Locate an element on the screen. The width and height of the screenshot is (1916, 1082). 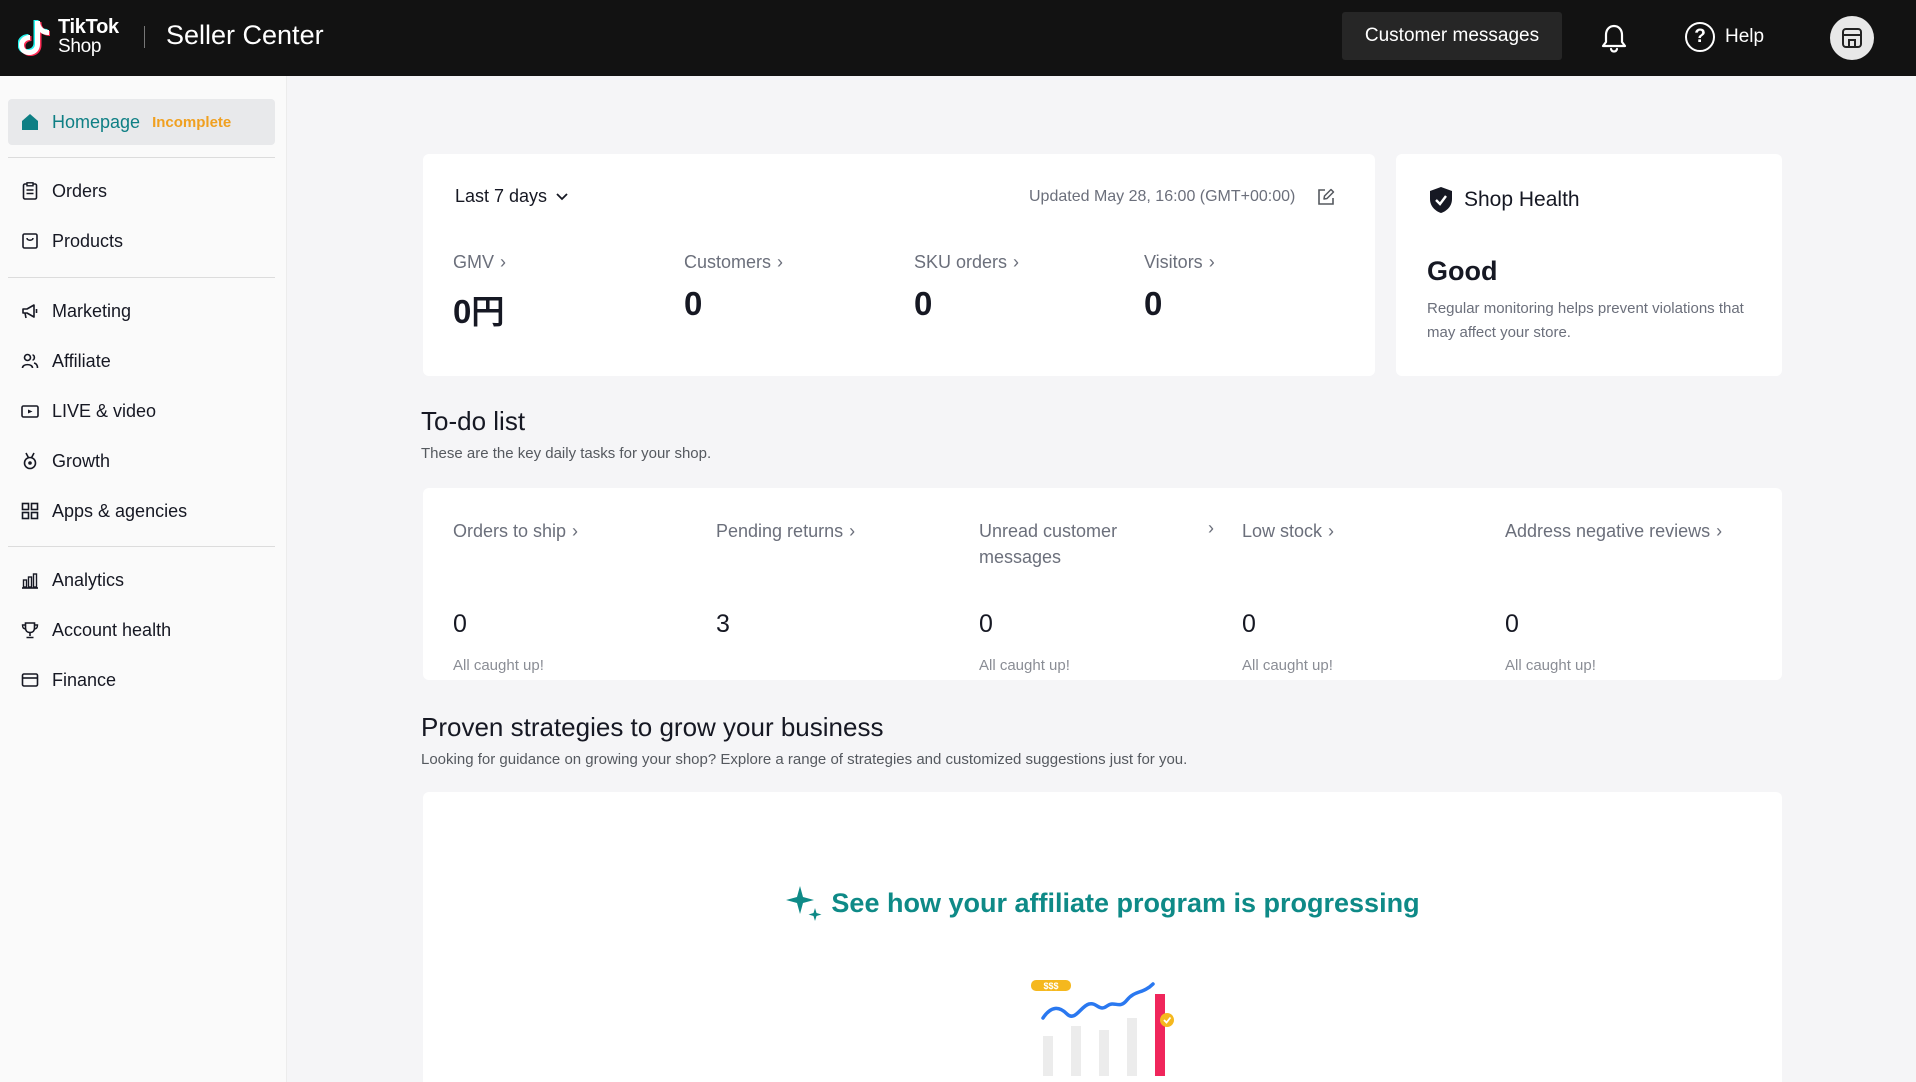
help-button: ? Help is located at coordinates (1724, 37).